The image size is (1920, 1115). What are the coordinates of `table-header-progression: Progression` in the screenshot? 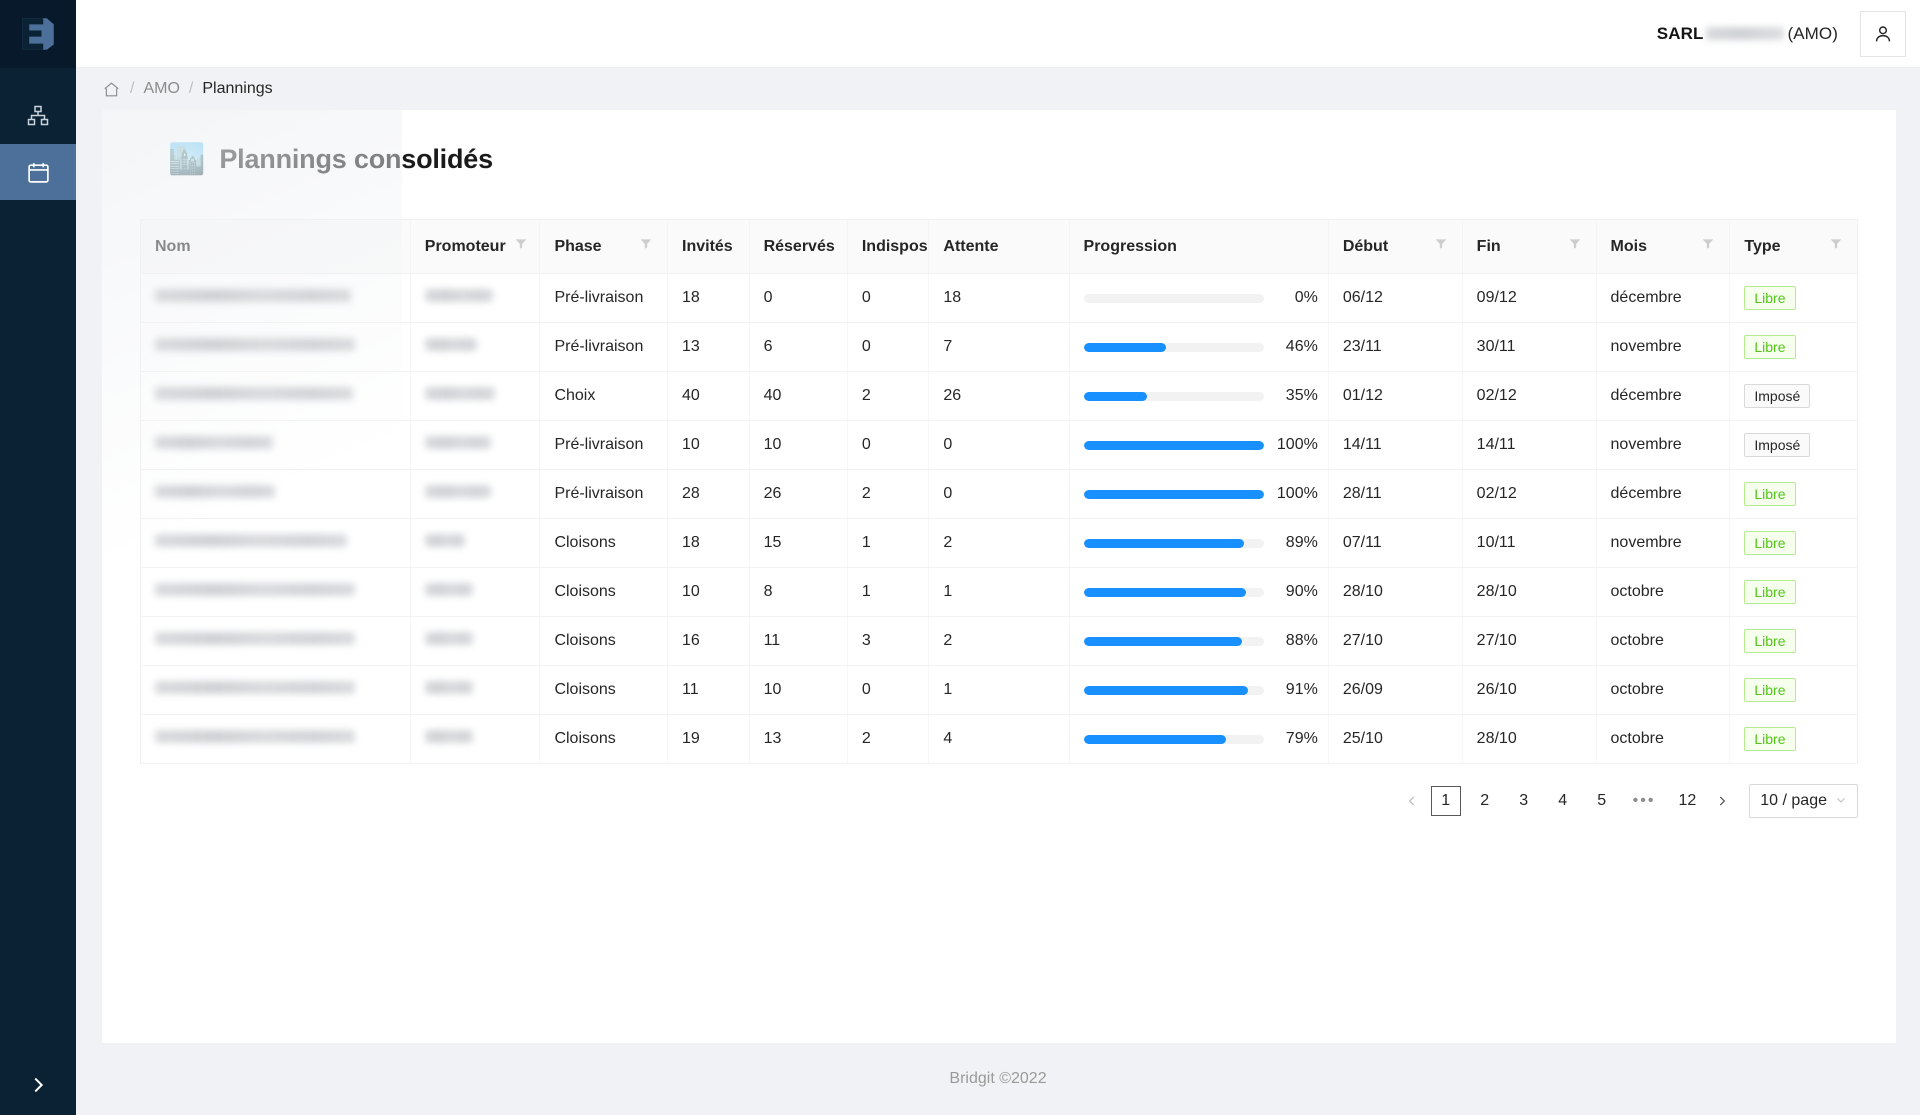 It's located at (1199, 246).